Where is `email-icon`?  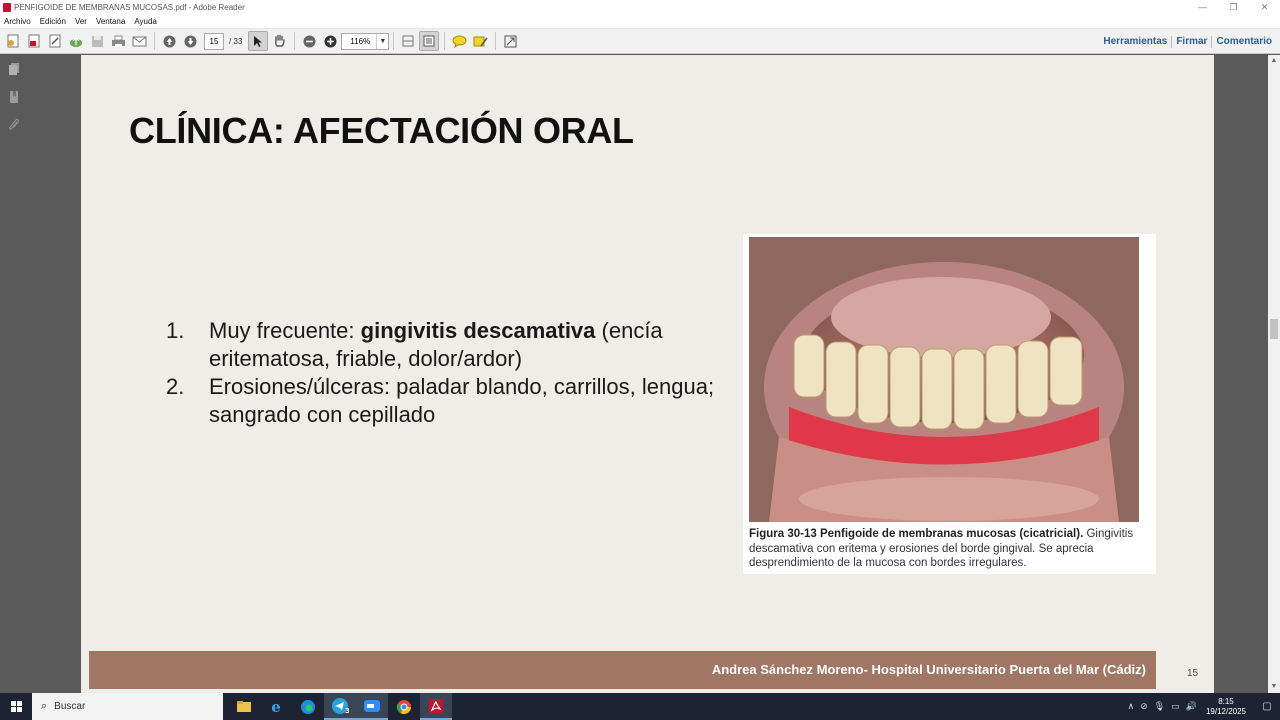
email-icon is located at coordinates (139, 41).